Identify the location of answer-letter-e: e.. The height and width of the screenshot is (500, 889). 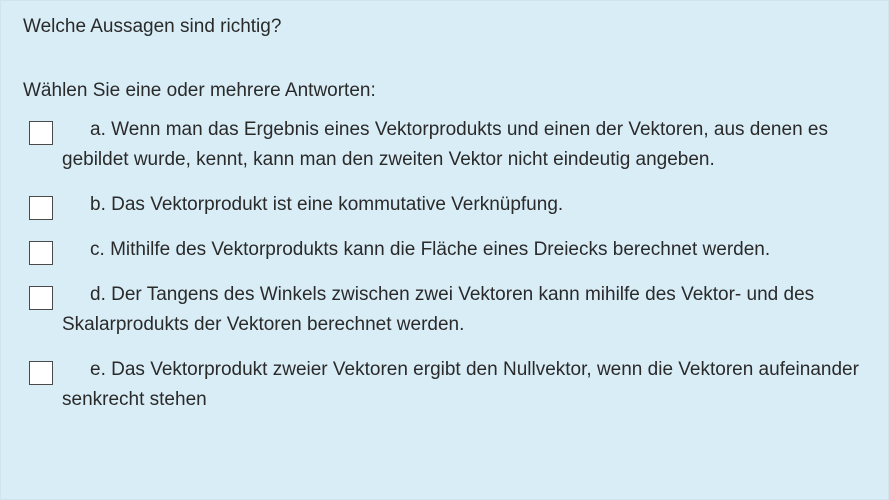
(98, 369).